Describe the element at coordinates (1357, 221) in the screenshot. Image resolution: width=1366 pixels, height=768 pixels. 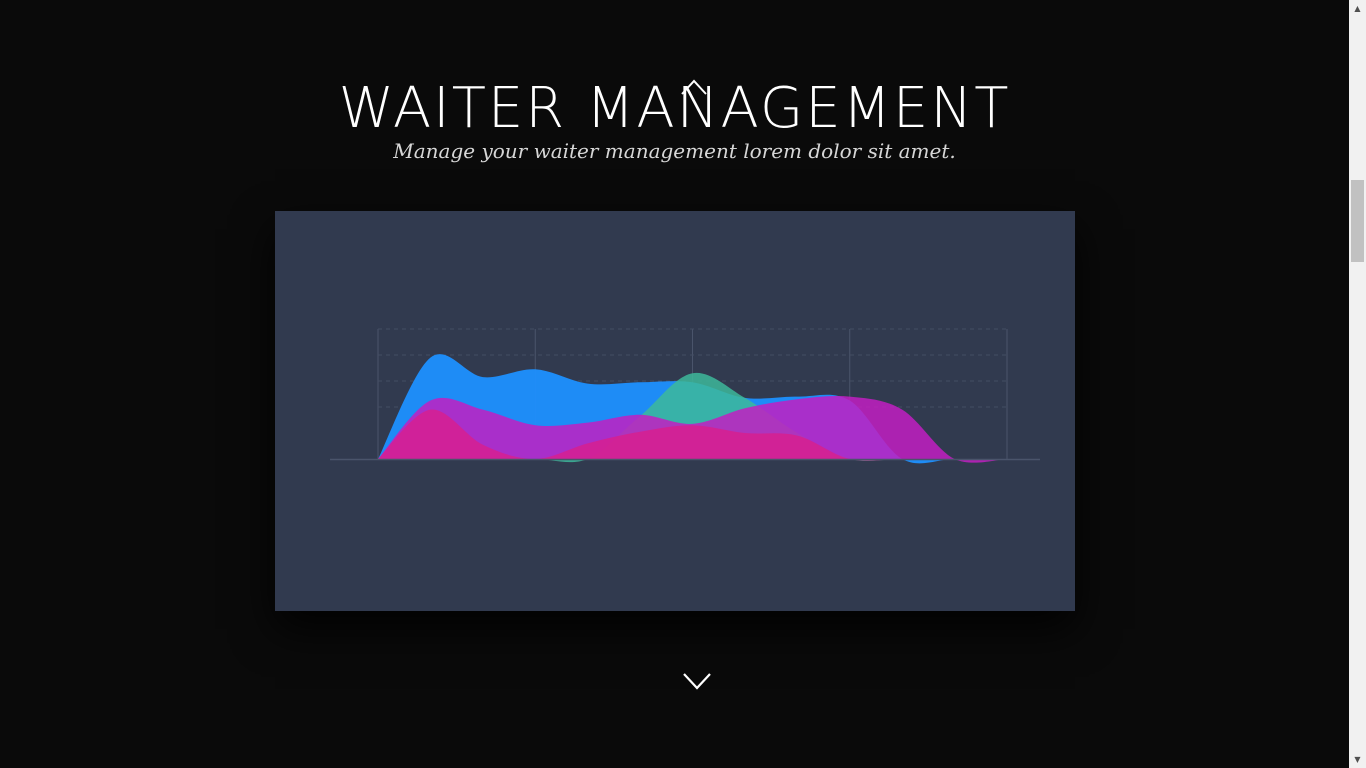
I see `scrollbar-thumb` at that location.